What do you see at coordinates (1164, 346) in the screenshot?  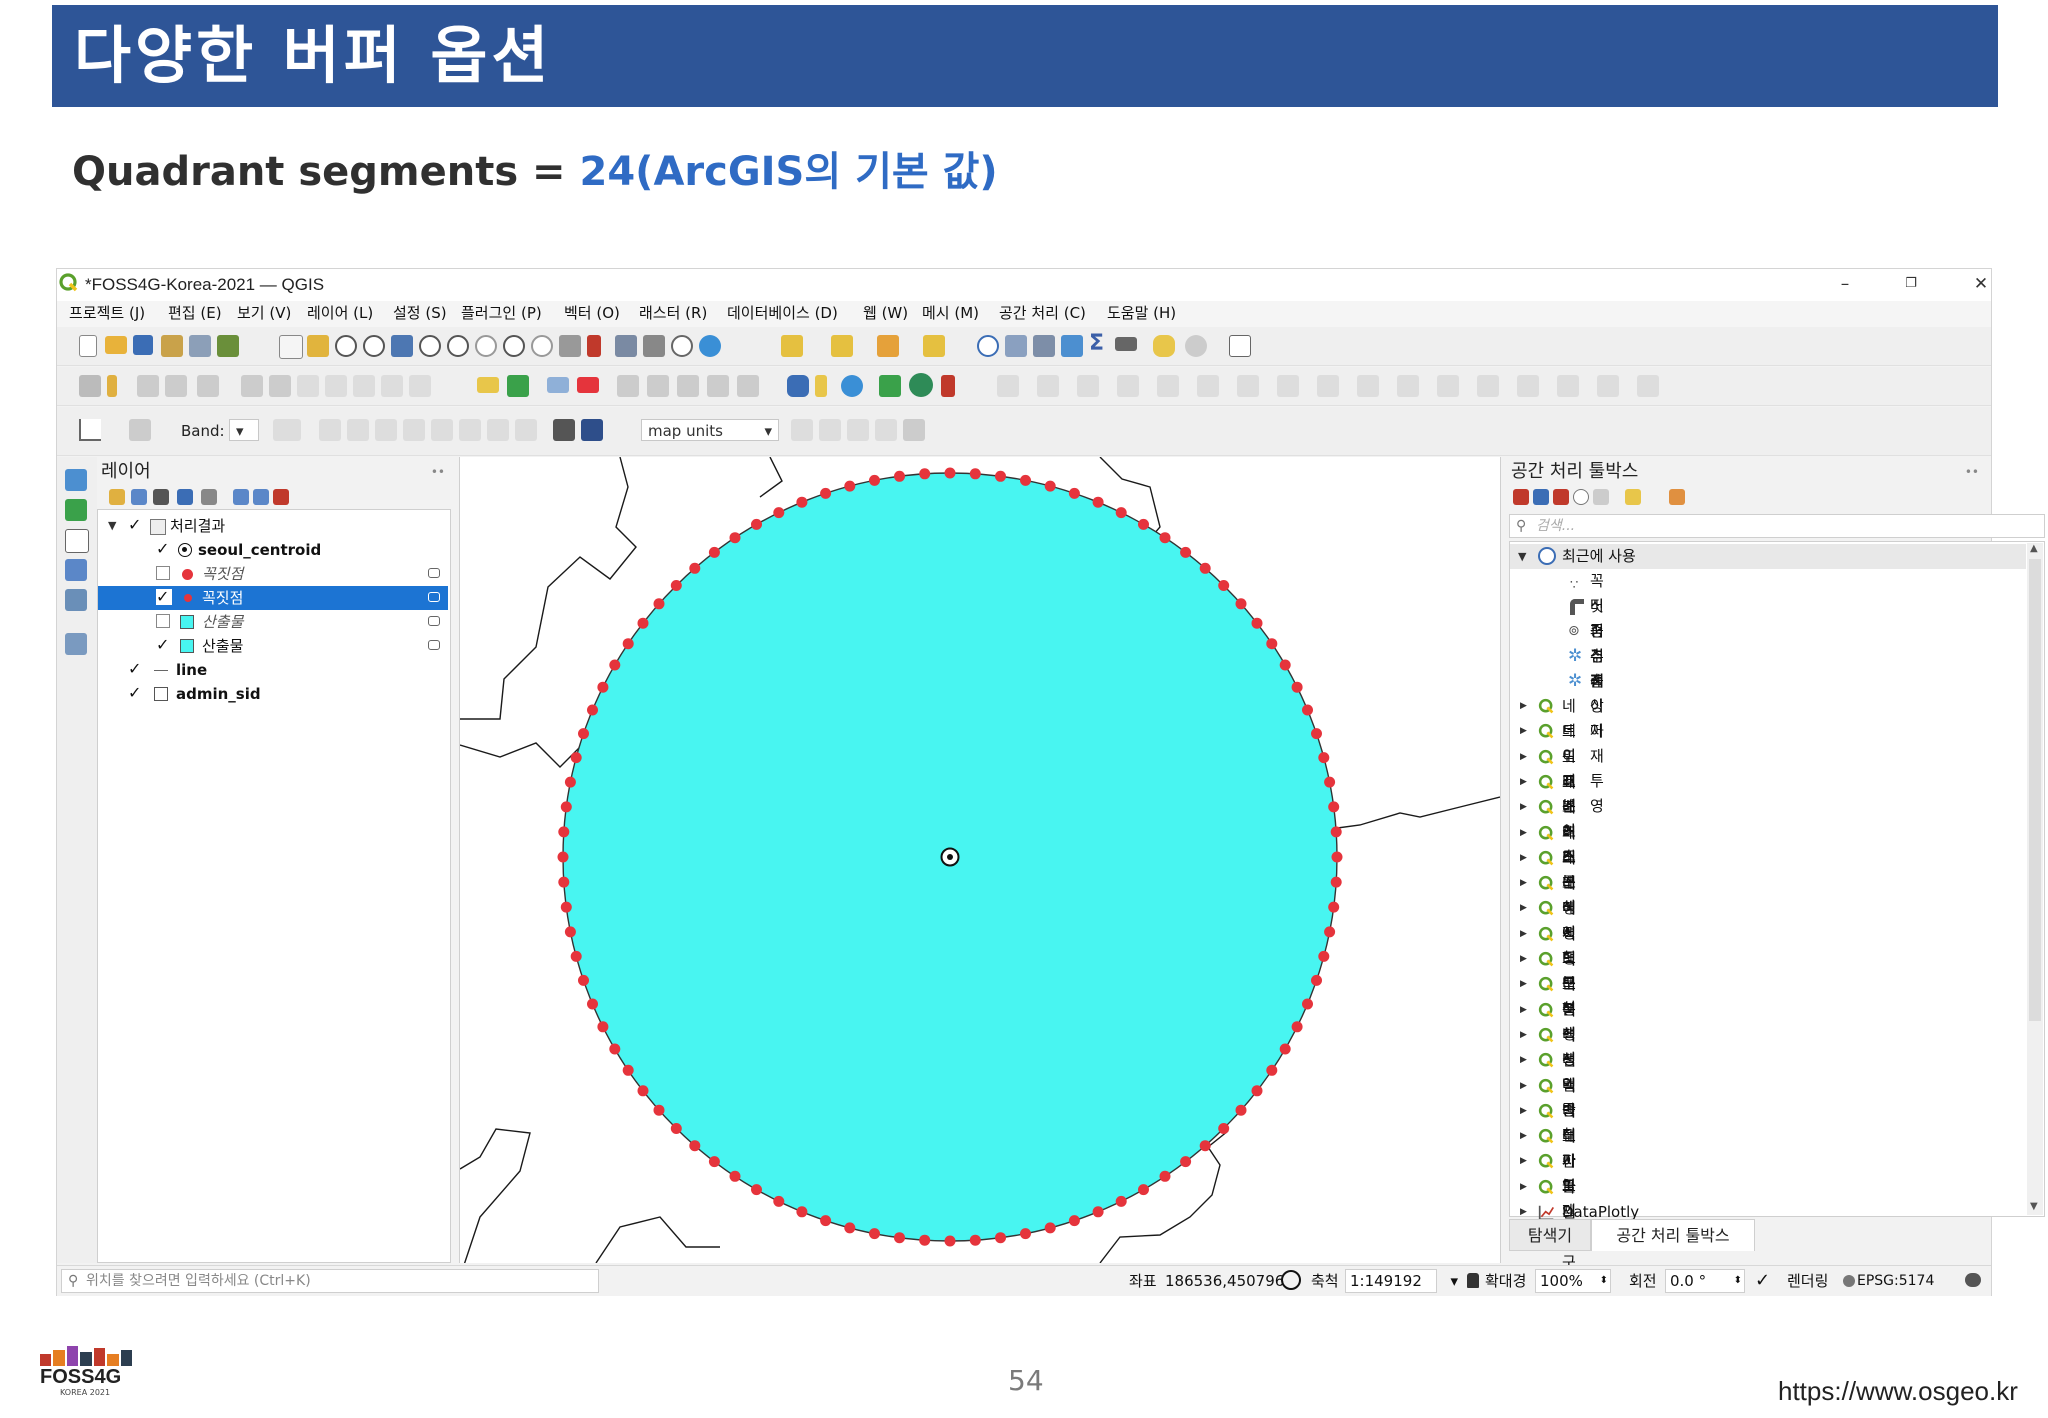 I see `map-tips-icon` at bounding box center [1164, 346].